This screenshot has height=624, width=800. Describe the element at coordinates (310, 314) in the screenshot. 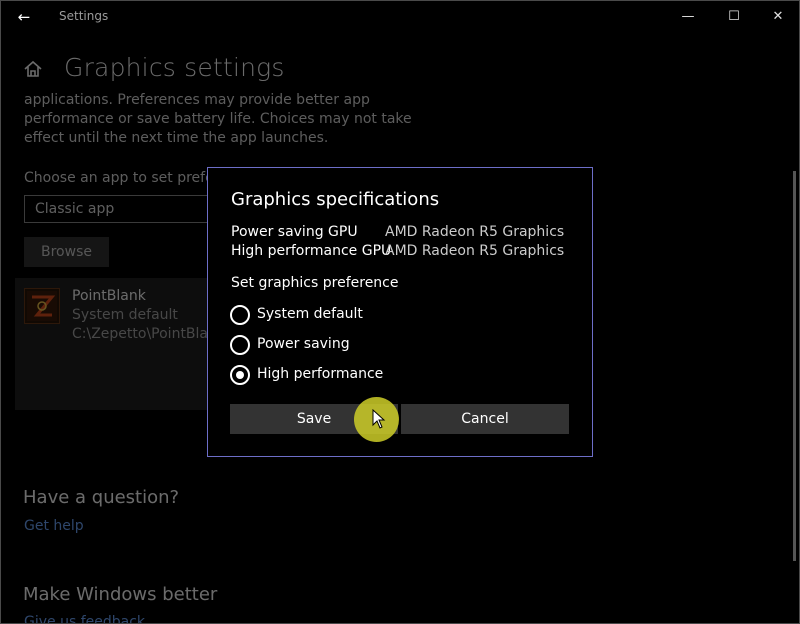

I see `radio-label: System default` at that location.